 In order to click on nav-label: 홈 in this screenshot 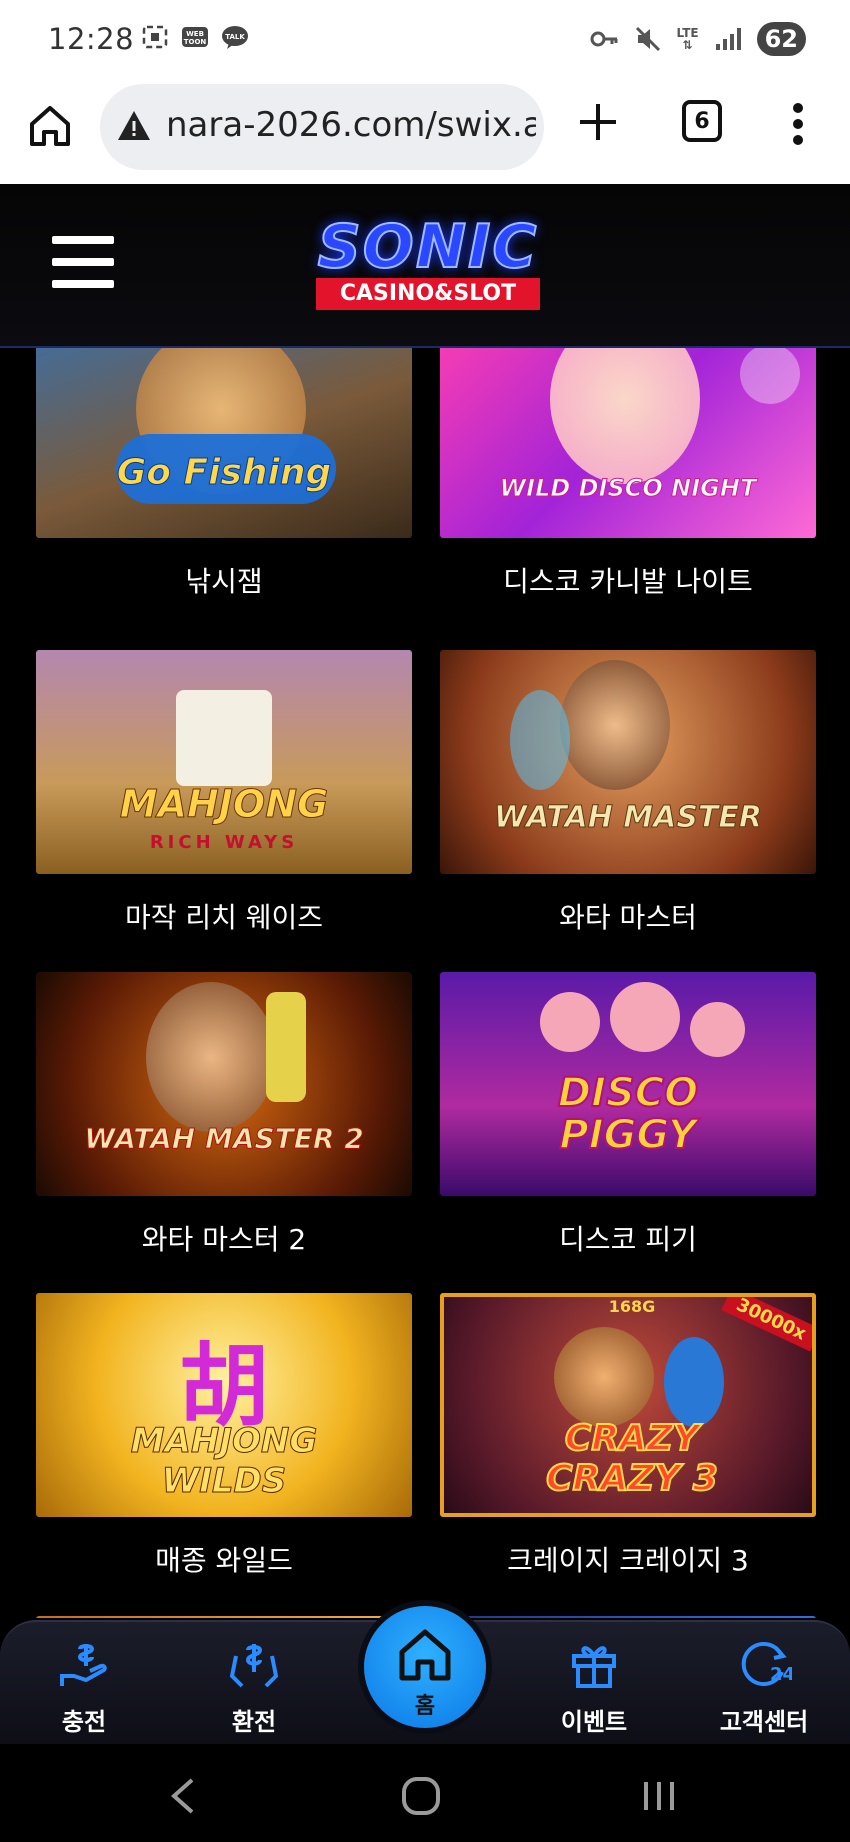, I will do `click(425, 1706)`.